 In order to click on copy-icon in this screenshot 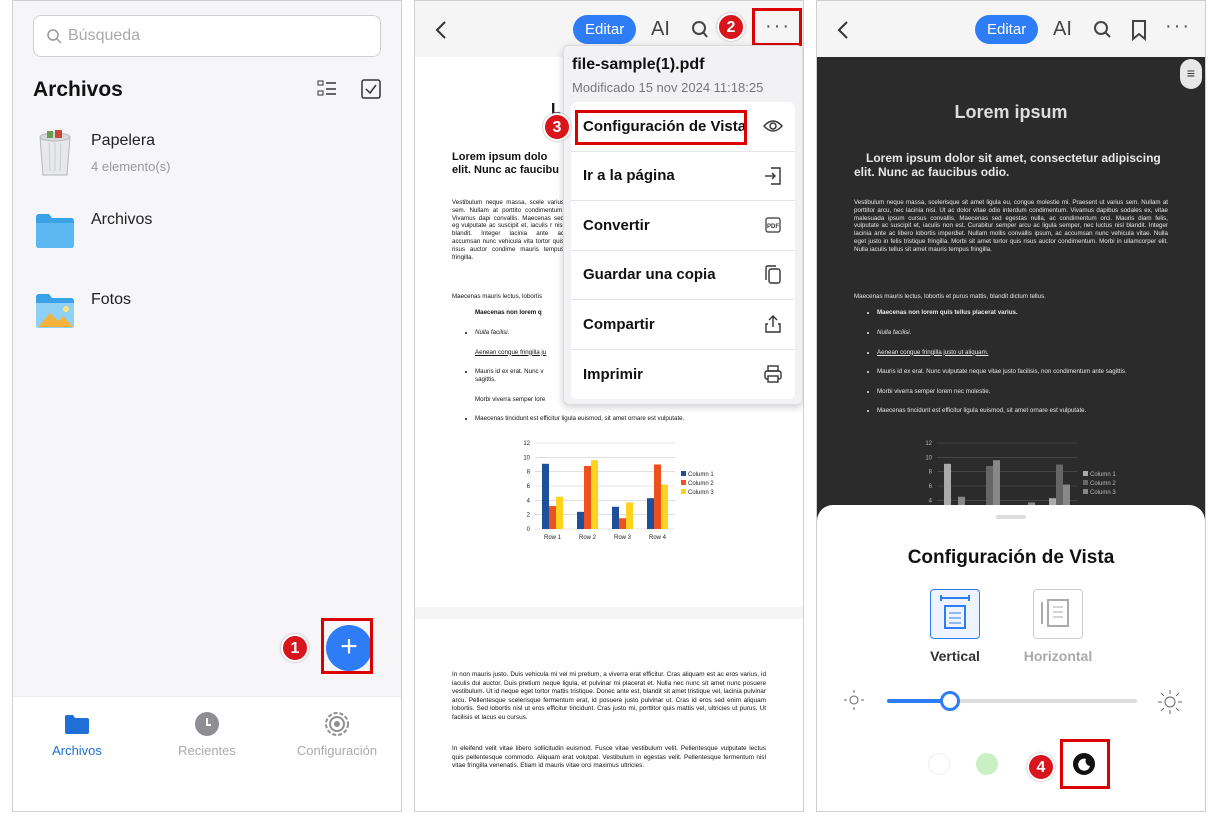, I will do `click(773, 274)`.